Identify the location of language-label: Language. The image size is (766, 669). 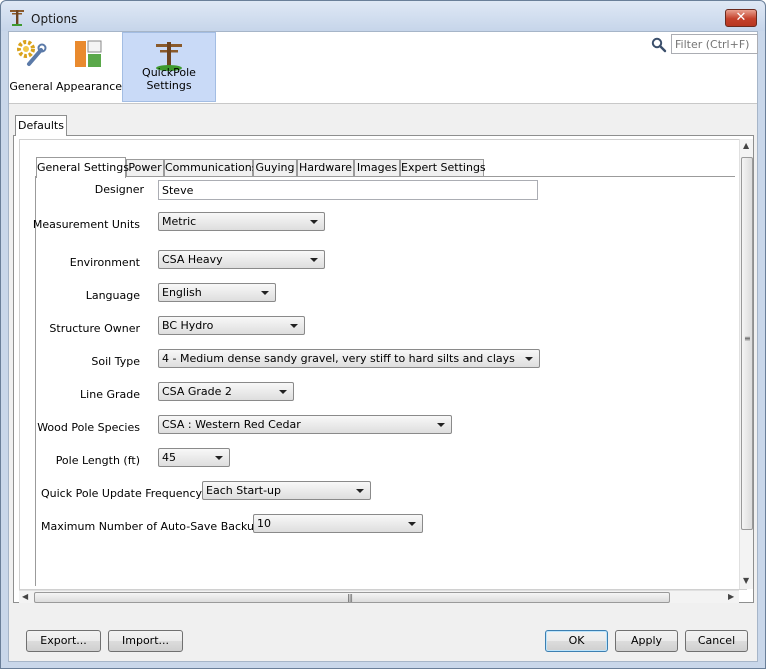
(112, 295).